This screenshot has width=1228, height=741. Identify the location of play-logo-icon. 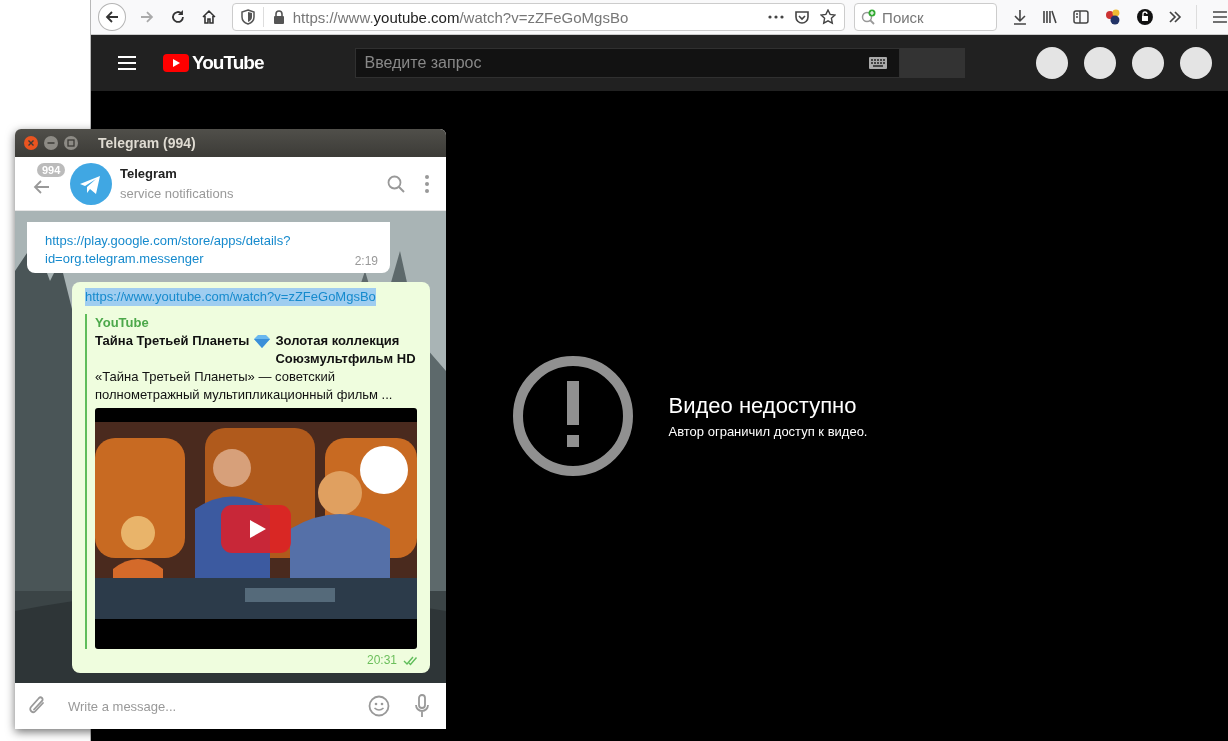
(176, 63).